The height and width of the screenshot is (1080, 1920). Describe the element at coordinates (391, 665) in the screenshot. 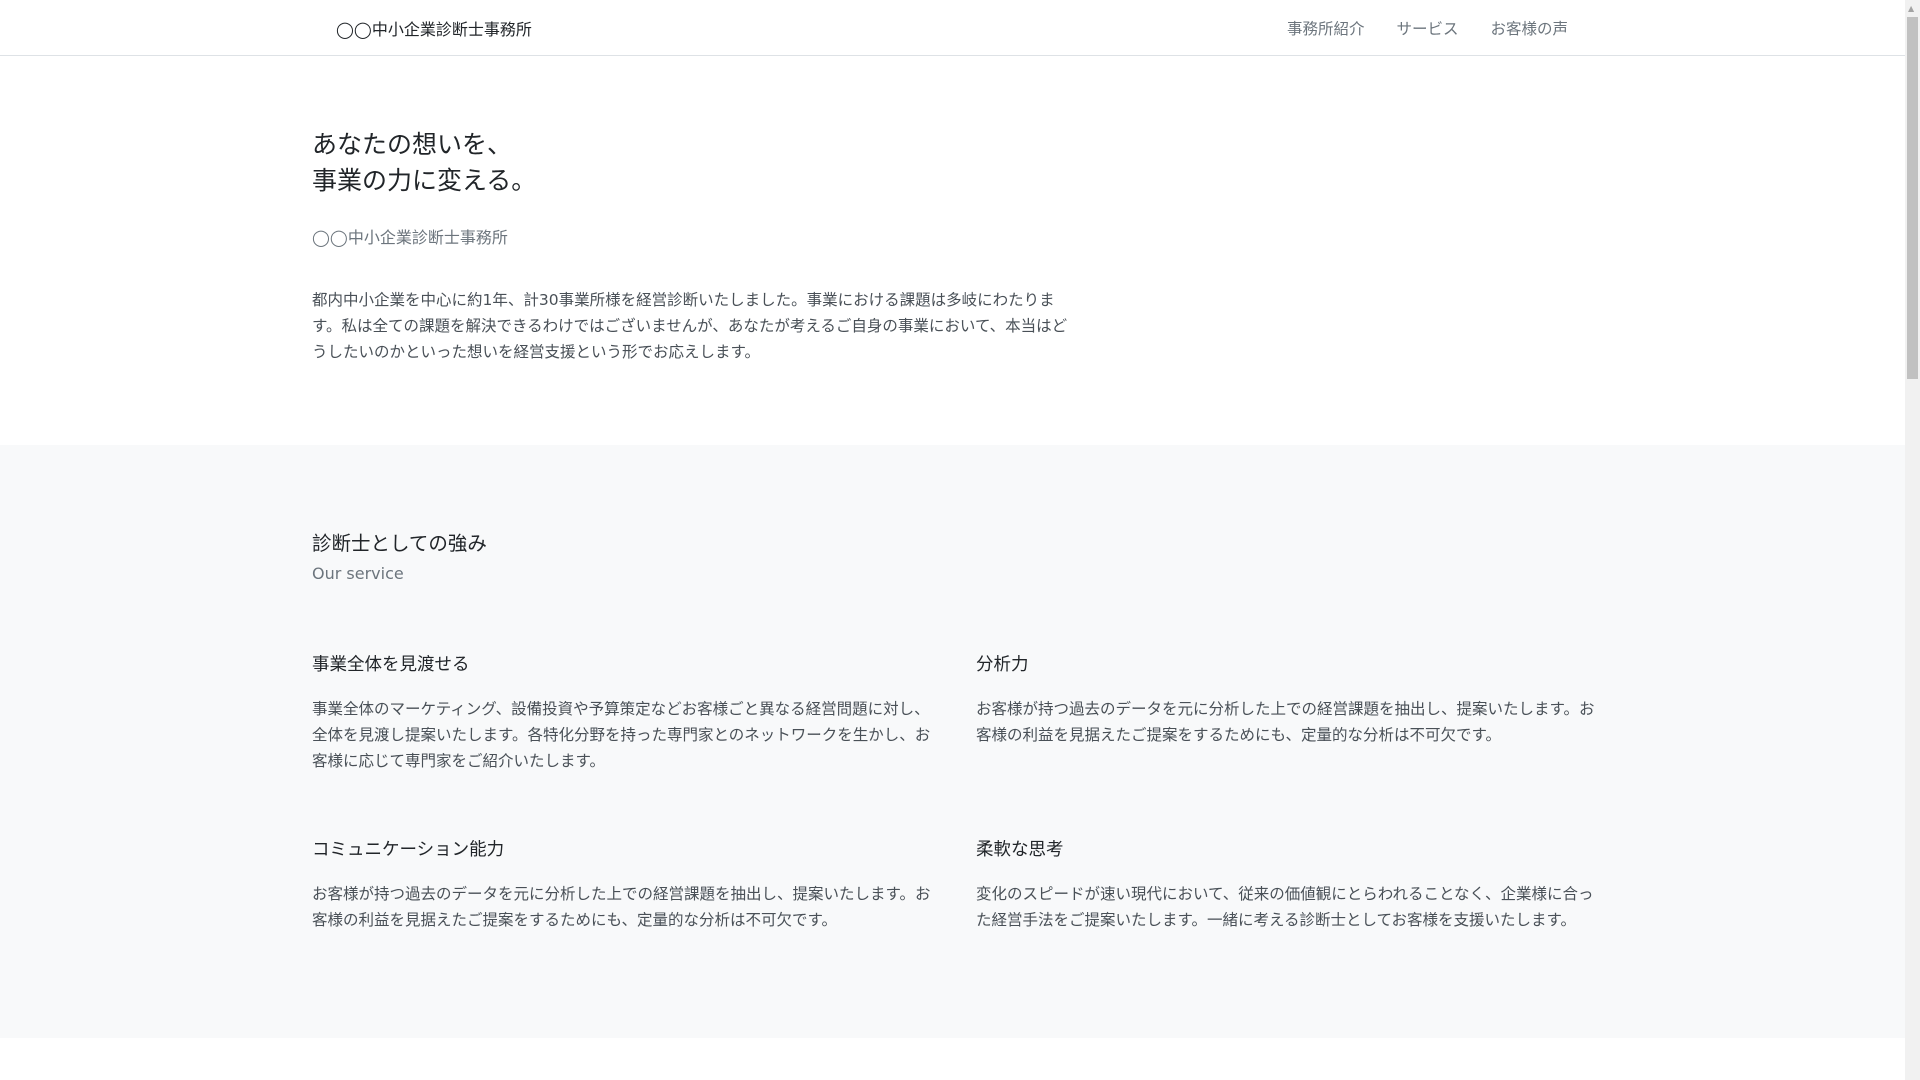

I see `strength-title: 事業全体を見渡せる` at that location.